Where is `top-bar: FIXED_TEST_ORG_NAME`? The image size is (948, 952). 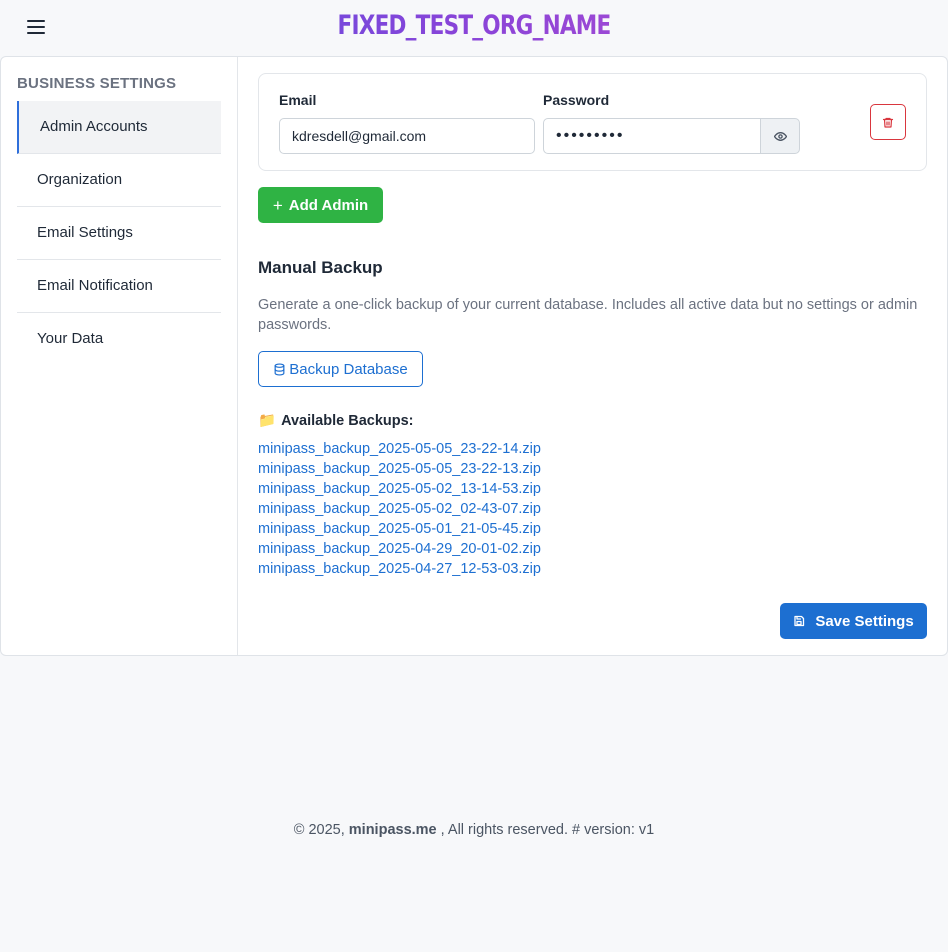
top-bar: FIXED_TEST_ORG_NAME is located at coordinates (474, 28).